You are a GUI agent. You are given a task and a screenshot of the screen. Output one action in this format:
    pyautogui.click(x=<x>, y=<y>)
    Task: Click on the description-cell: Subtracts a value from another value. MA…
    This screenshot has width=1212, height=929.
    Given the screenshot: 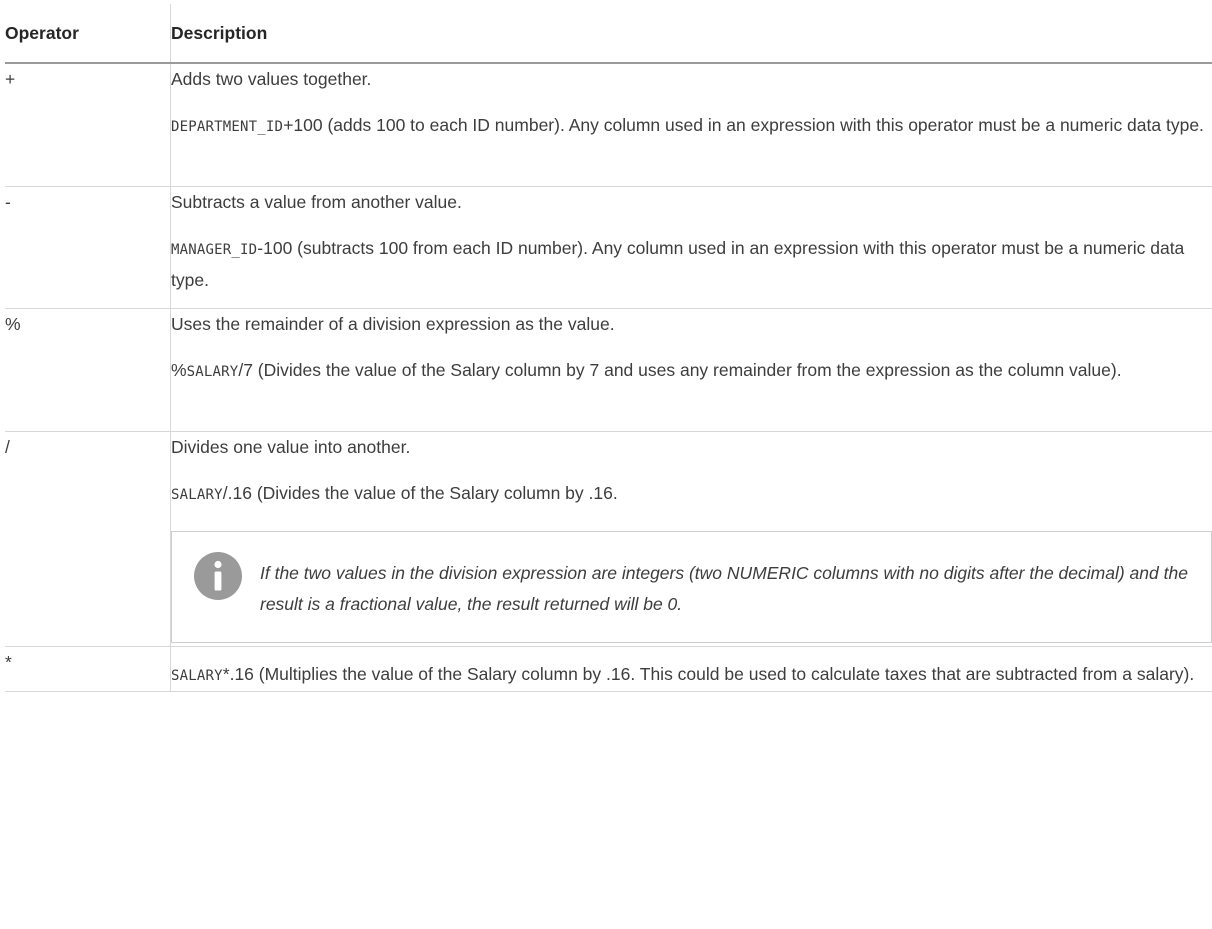 What is the action you would take?
    pyautogui.click(x=691, y=247)
    